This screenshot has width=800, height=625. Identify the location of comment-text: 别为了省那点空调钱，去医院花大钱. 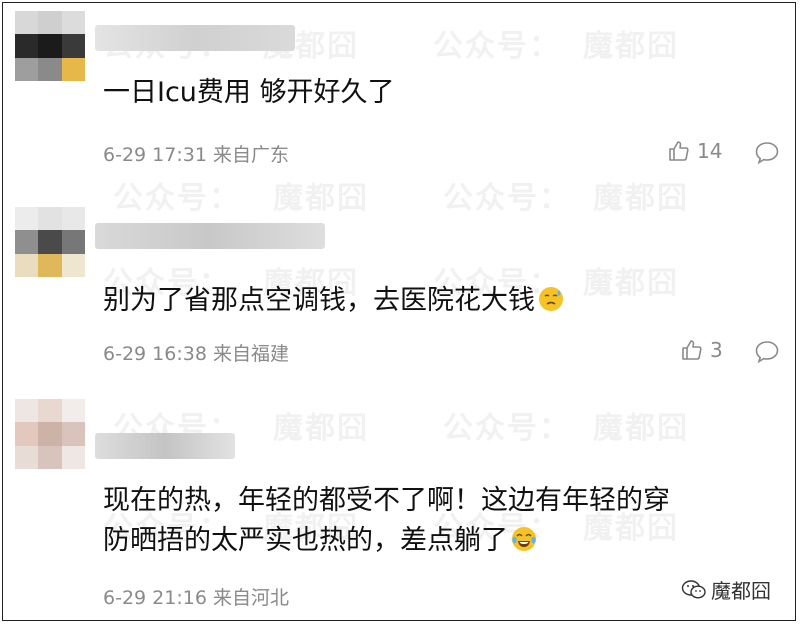
(334, 301).